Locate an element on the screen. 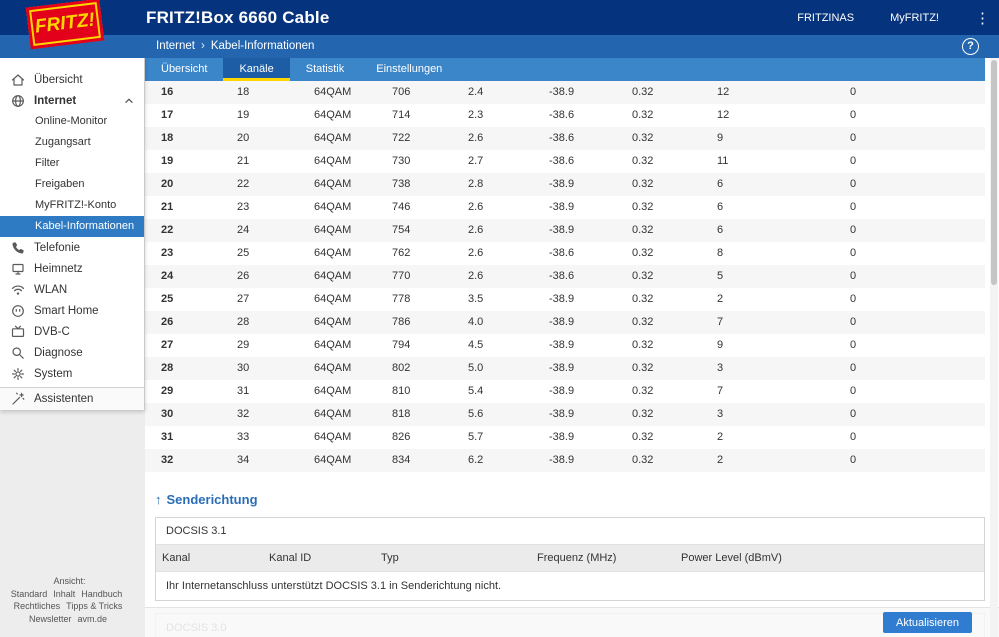 The image size is (999, 637). footer-link-avmde: avm.de is located at coordinates (93, 619).